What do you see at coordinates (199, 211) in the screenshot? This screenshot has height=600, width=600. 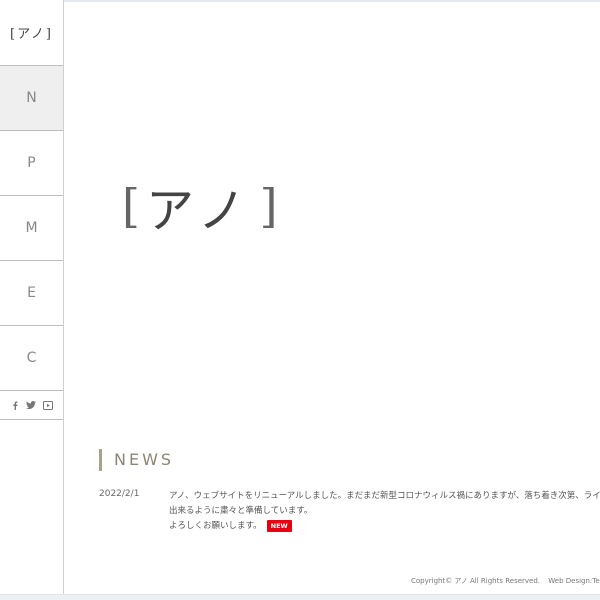 I see `hero-name: アノ` at bounding box center [199, 211].